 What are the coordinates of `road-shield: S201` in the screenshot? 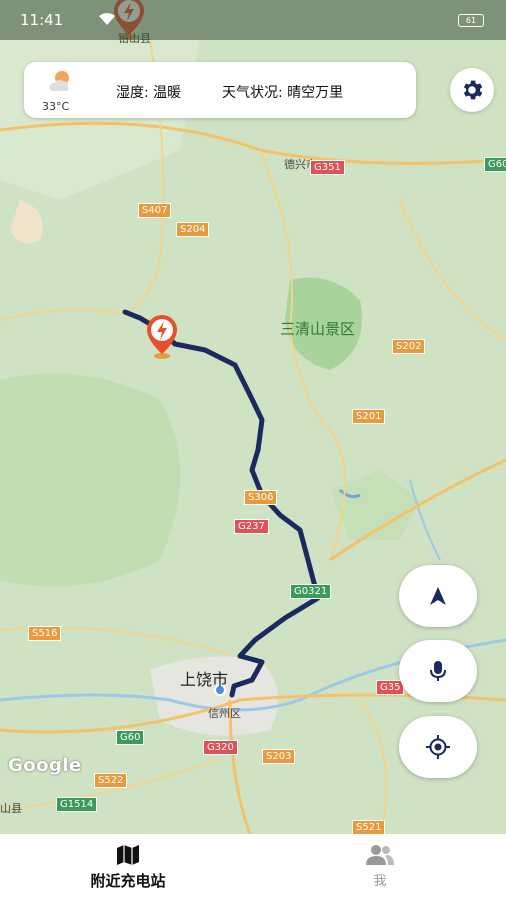 It's located at (369, 416).